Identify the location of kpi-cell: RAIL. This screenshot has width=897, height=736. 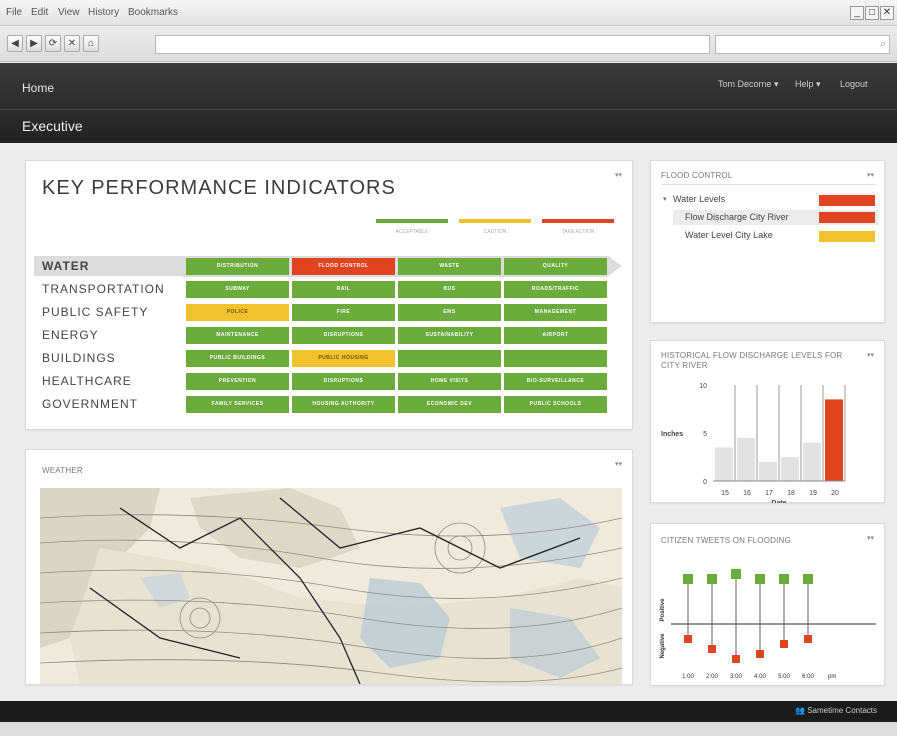
(343, 289).